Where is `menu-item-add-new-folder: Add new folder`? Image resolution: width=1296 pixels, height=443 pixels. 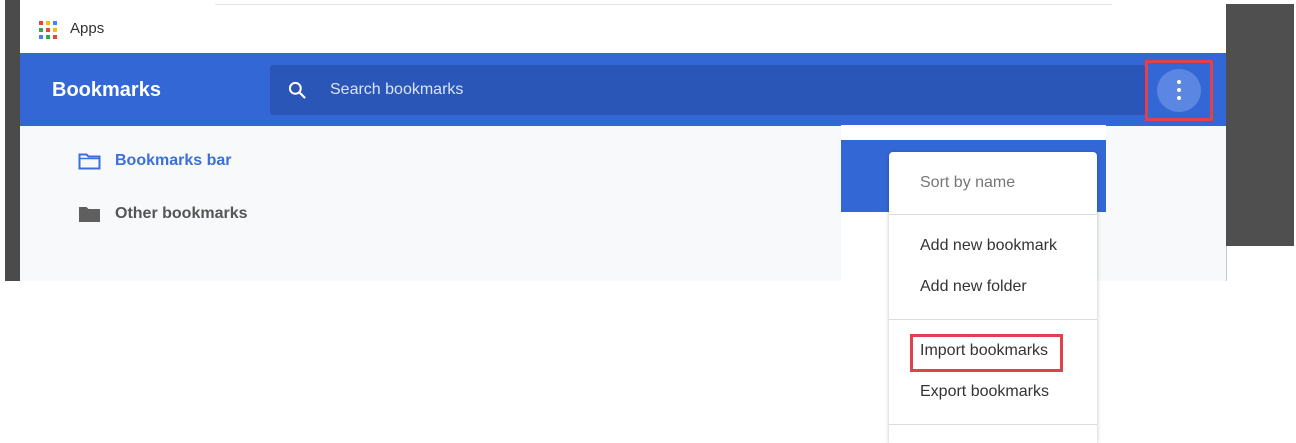 menu-item-add-new-folder: Add new folder is located at coordinates (973, 287).